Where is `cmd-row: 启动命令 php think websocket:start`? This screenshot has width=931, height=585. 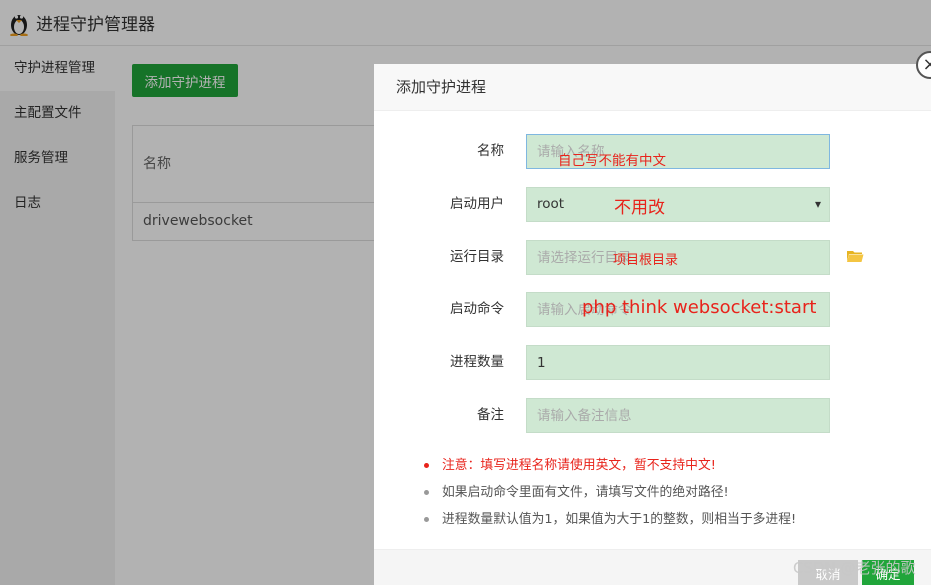
cmd-row: 启动命令 php think websocket:start is located at coordinates (652, 309).